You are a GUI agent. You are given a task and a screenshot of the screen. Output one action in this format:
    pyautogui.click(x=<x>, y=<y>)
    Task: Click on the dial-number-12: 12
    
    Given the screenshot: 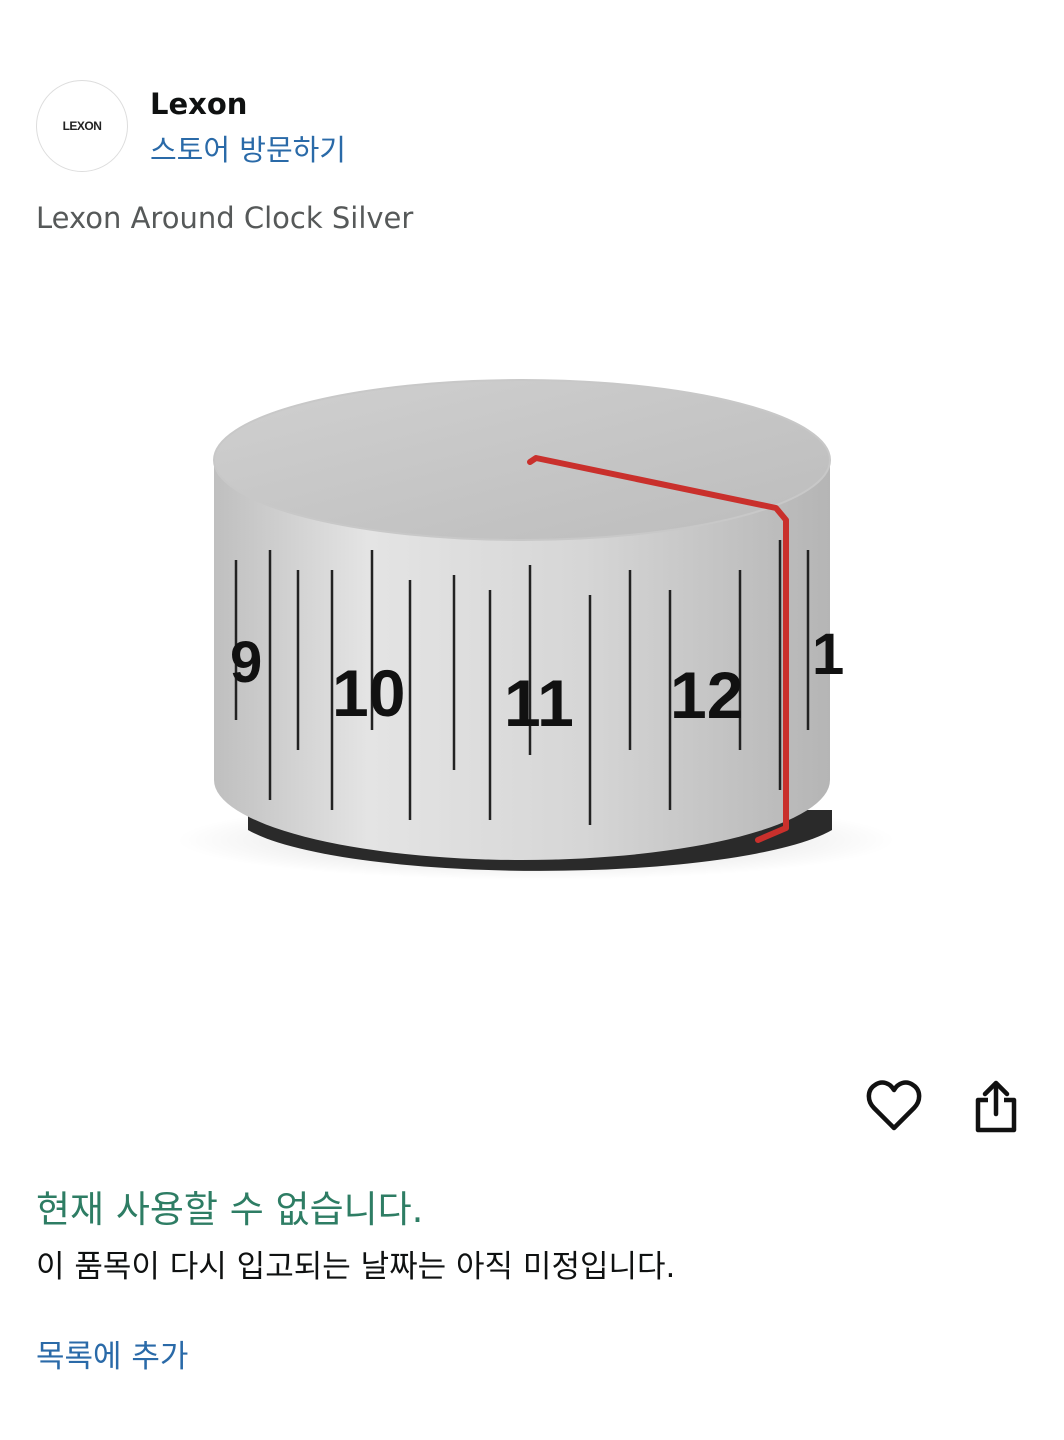 What is the action you would take?
    pyautogui.click(x=706, y=695)
    